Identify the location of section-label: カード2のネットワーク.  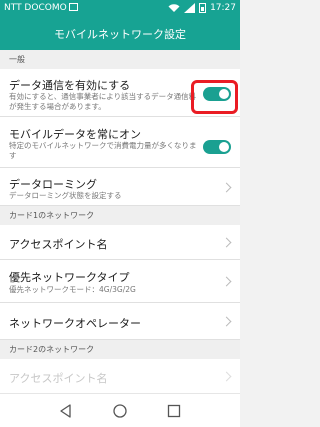
(52, 349).